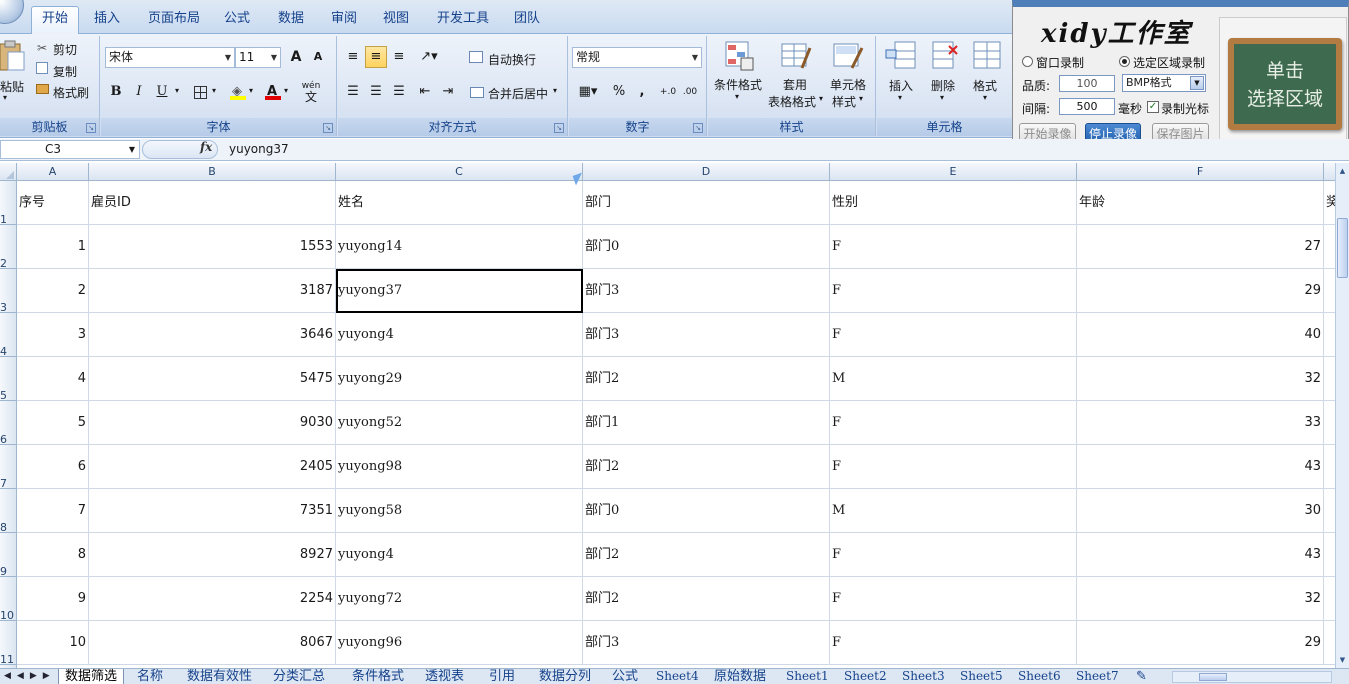 The width and height of the screenshot is (1349, 684). Describe the element at coordinates (740, 676) in the screenshot. I see `sheet-tab: 原始数据` at that location.